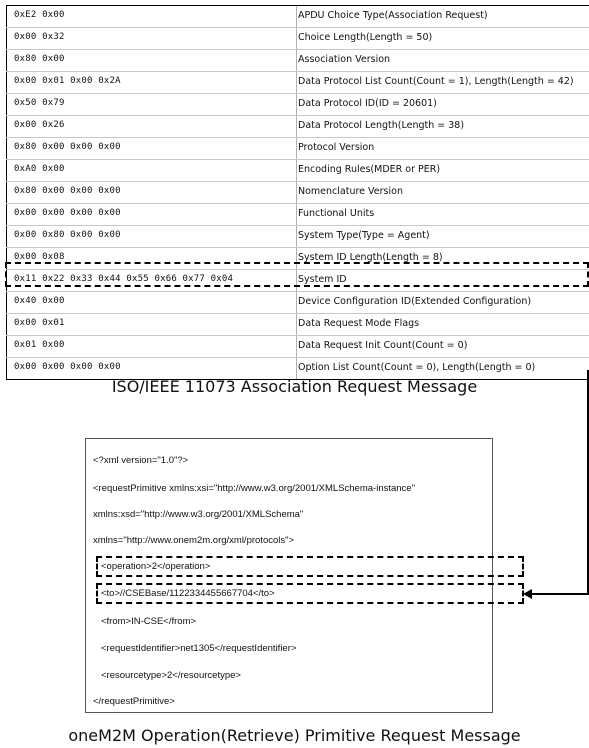 The image size is (589, 748). What do you see at coordinates (383, 345) in the screenshot?
I see `desc-cell: Data Request Init Count(Count = 0)` at bounding box center [383, 345].